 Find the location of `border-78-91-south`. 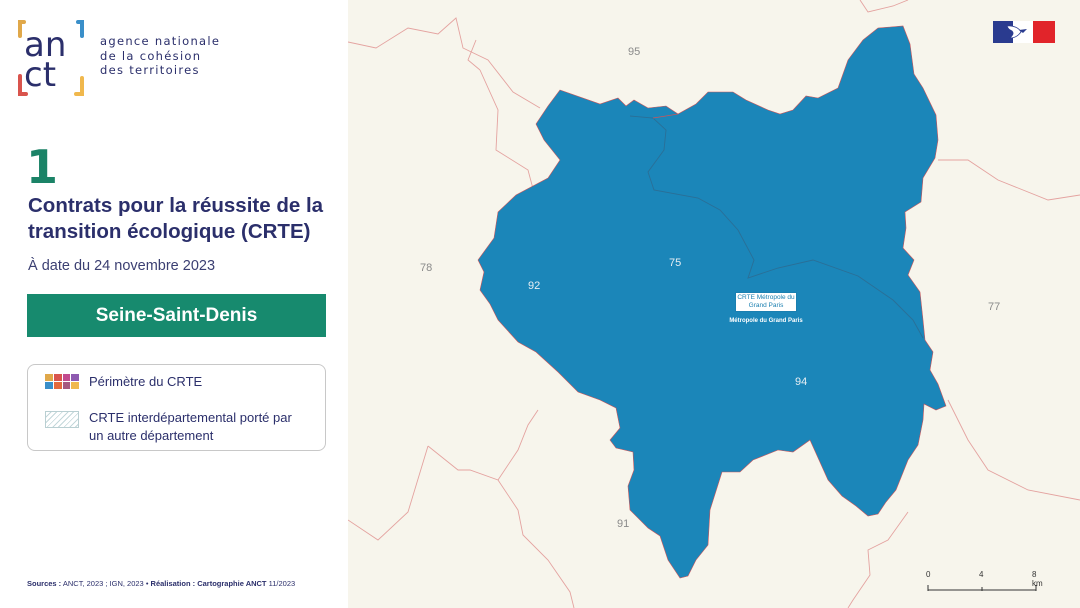

border-78-91-south is located at coordinates (388, 493).